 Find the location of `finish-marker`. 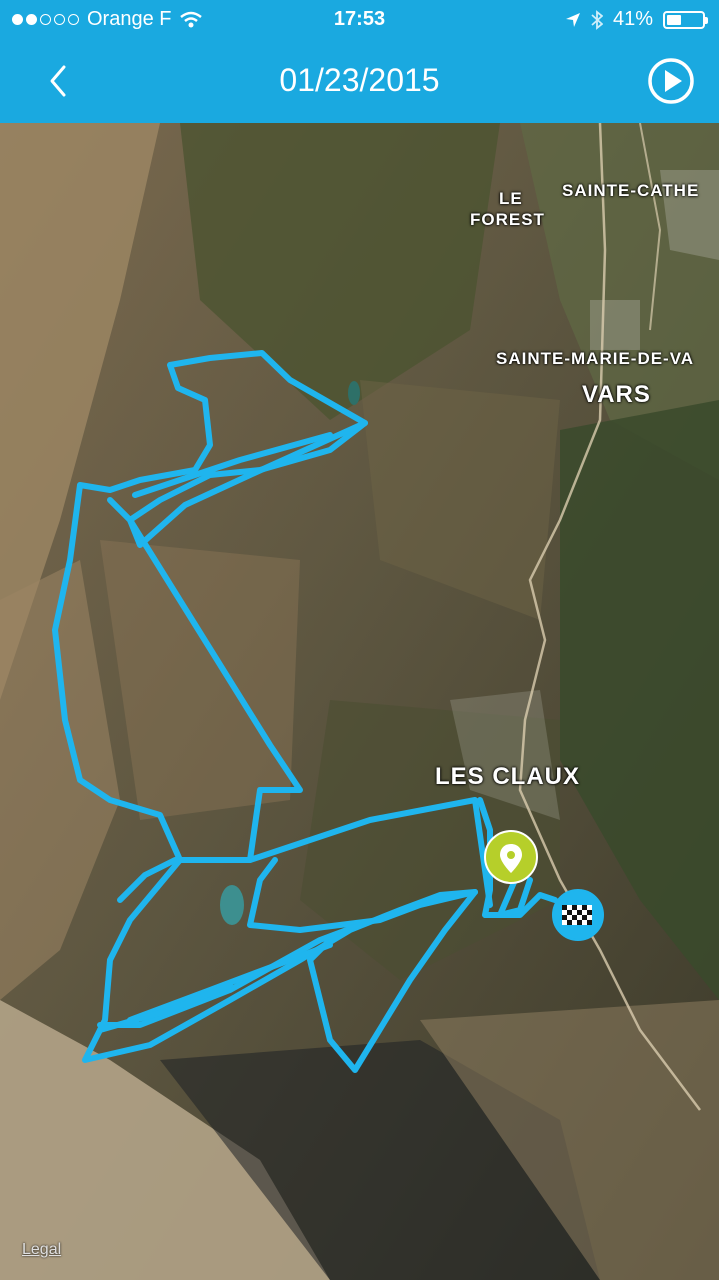

finish-marker is located at coordinates (578, 915).